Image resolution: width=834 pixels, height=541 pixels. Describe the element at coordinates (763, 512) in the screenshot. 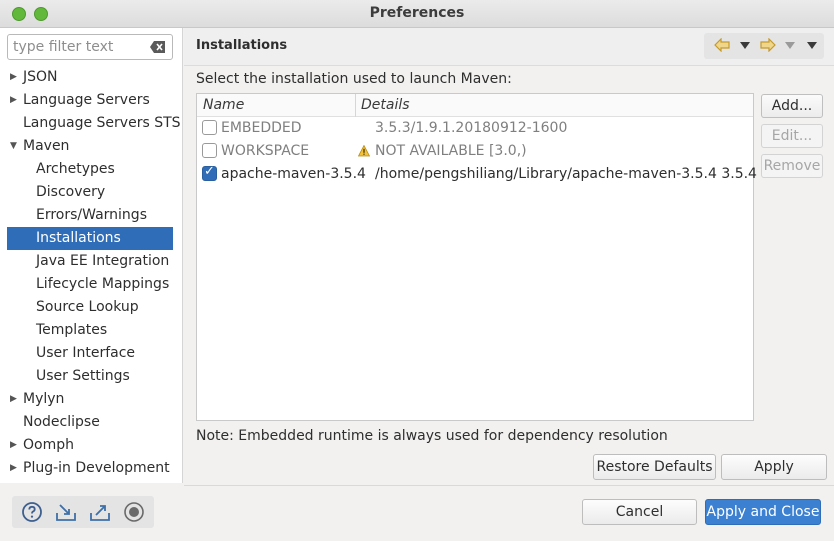

I see `apply-and-close-button: Apply and Close` at that location.